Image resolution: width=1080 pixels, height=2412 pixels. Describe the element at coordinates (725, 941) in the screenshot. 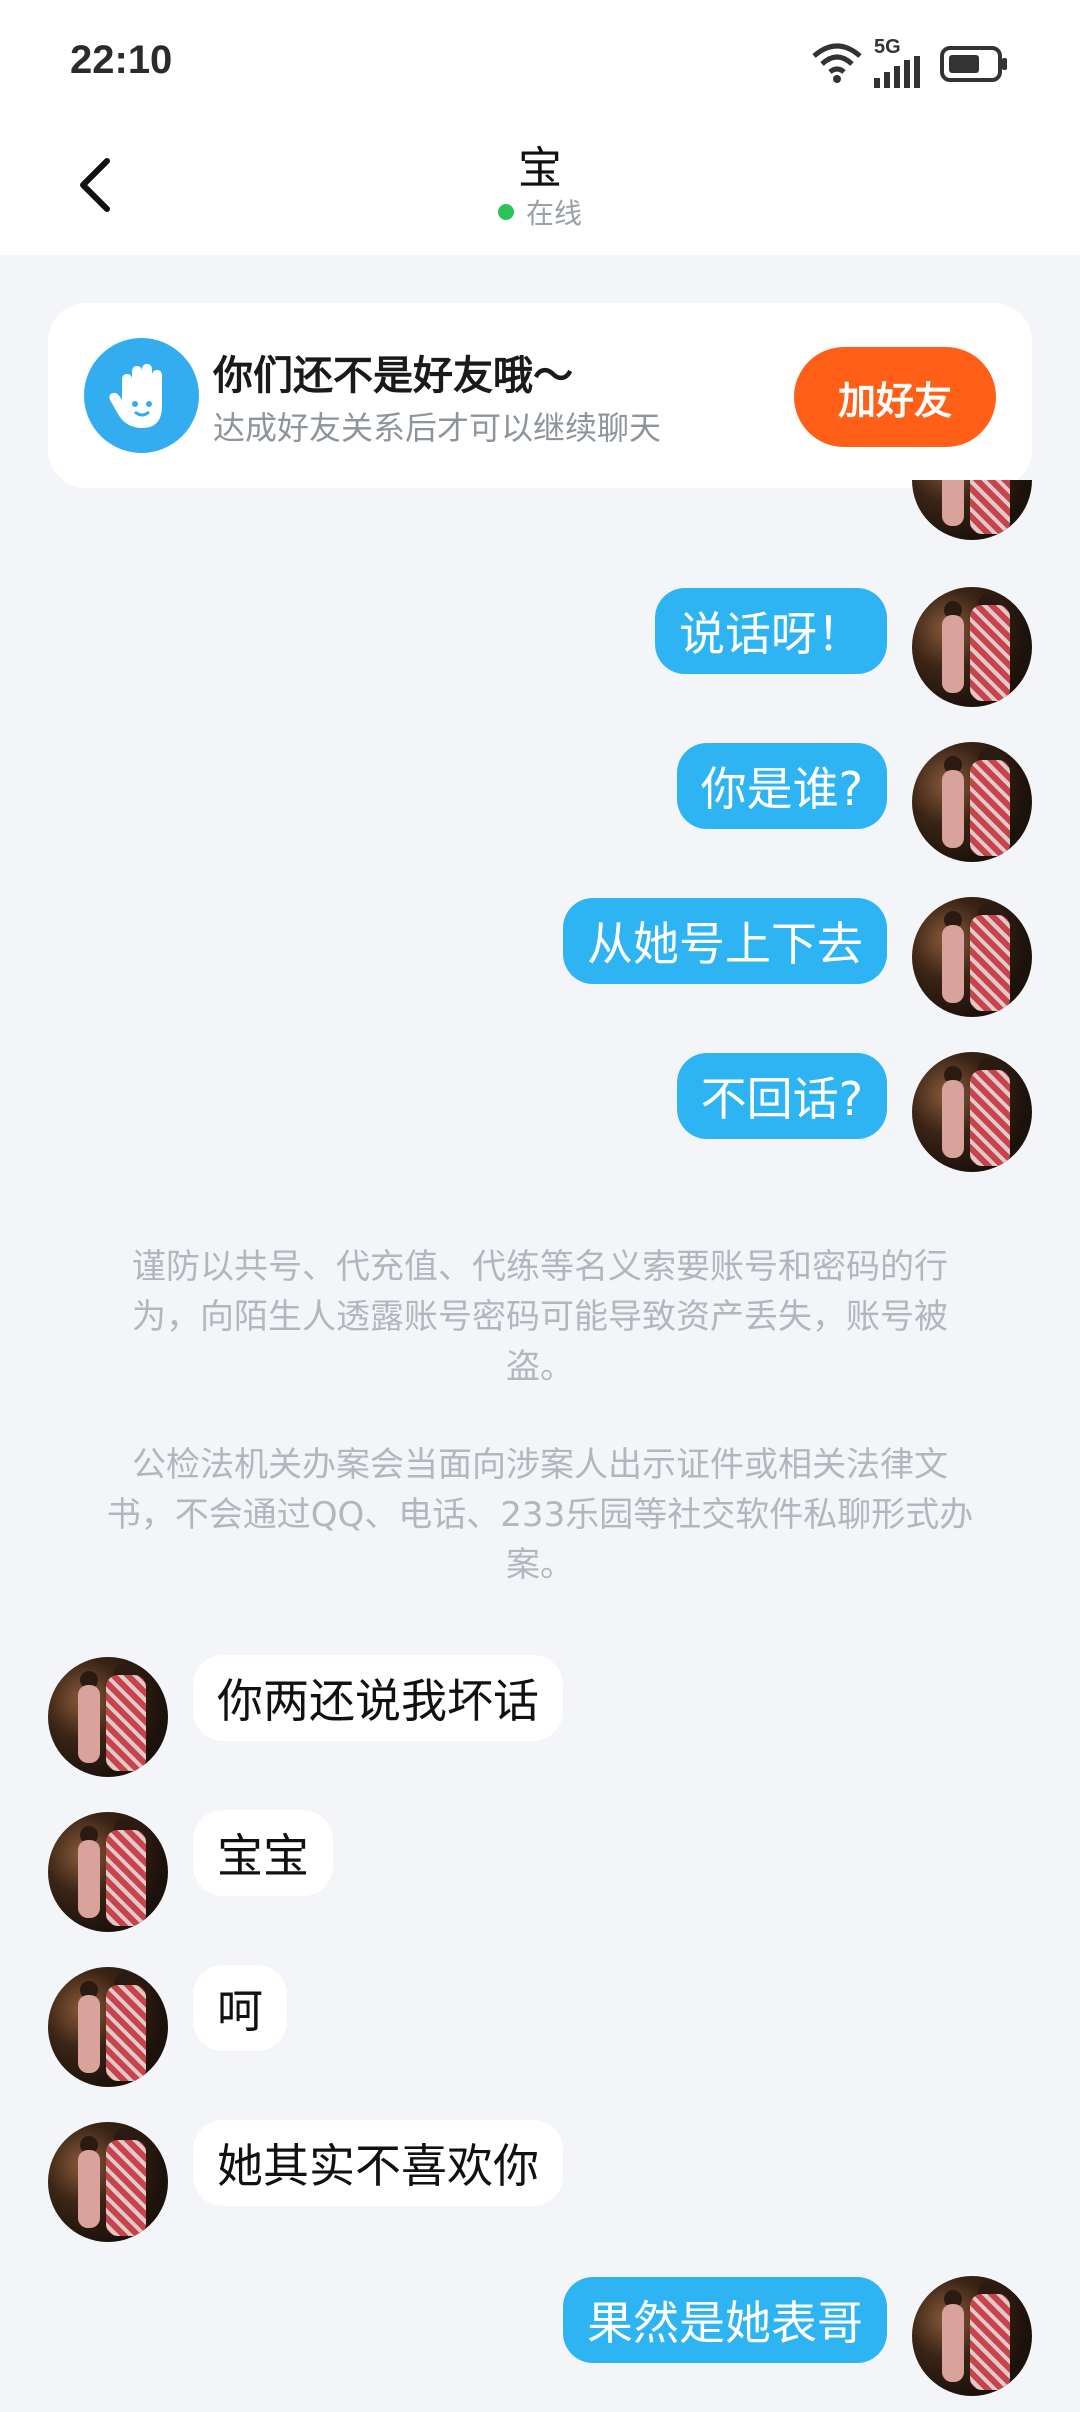

I see `message-bubble-sent: 从她号上下去` at that location.